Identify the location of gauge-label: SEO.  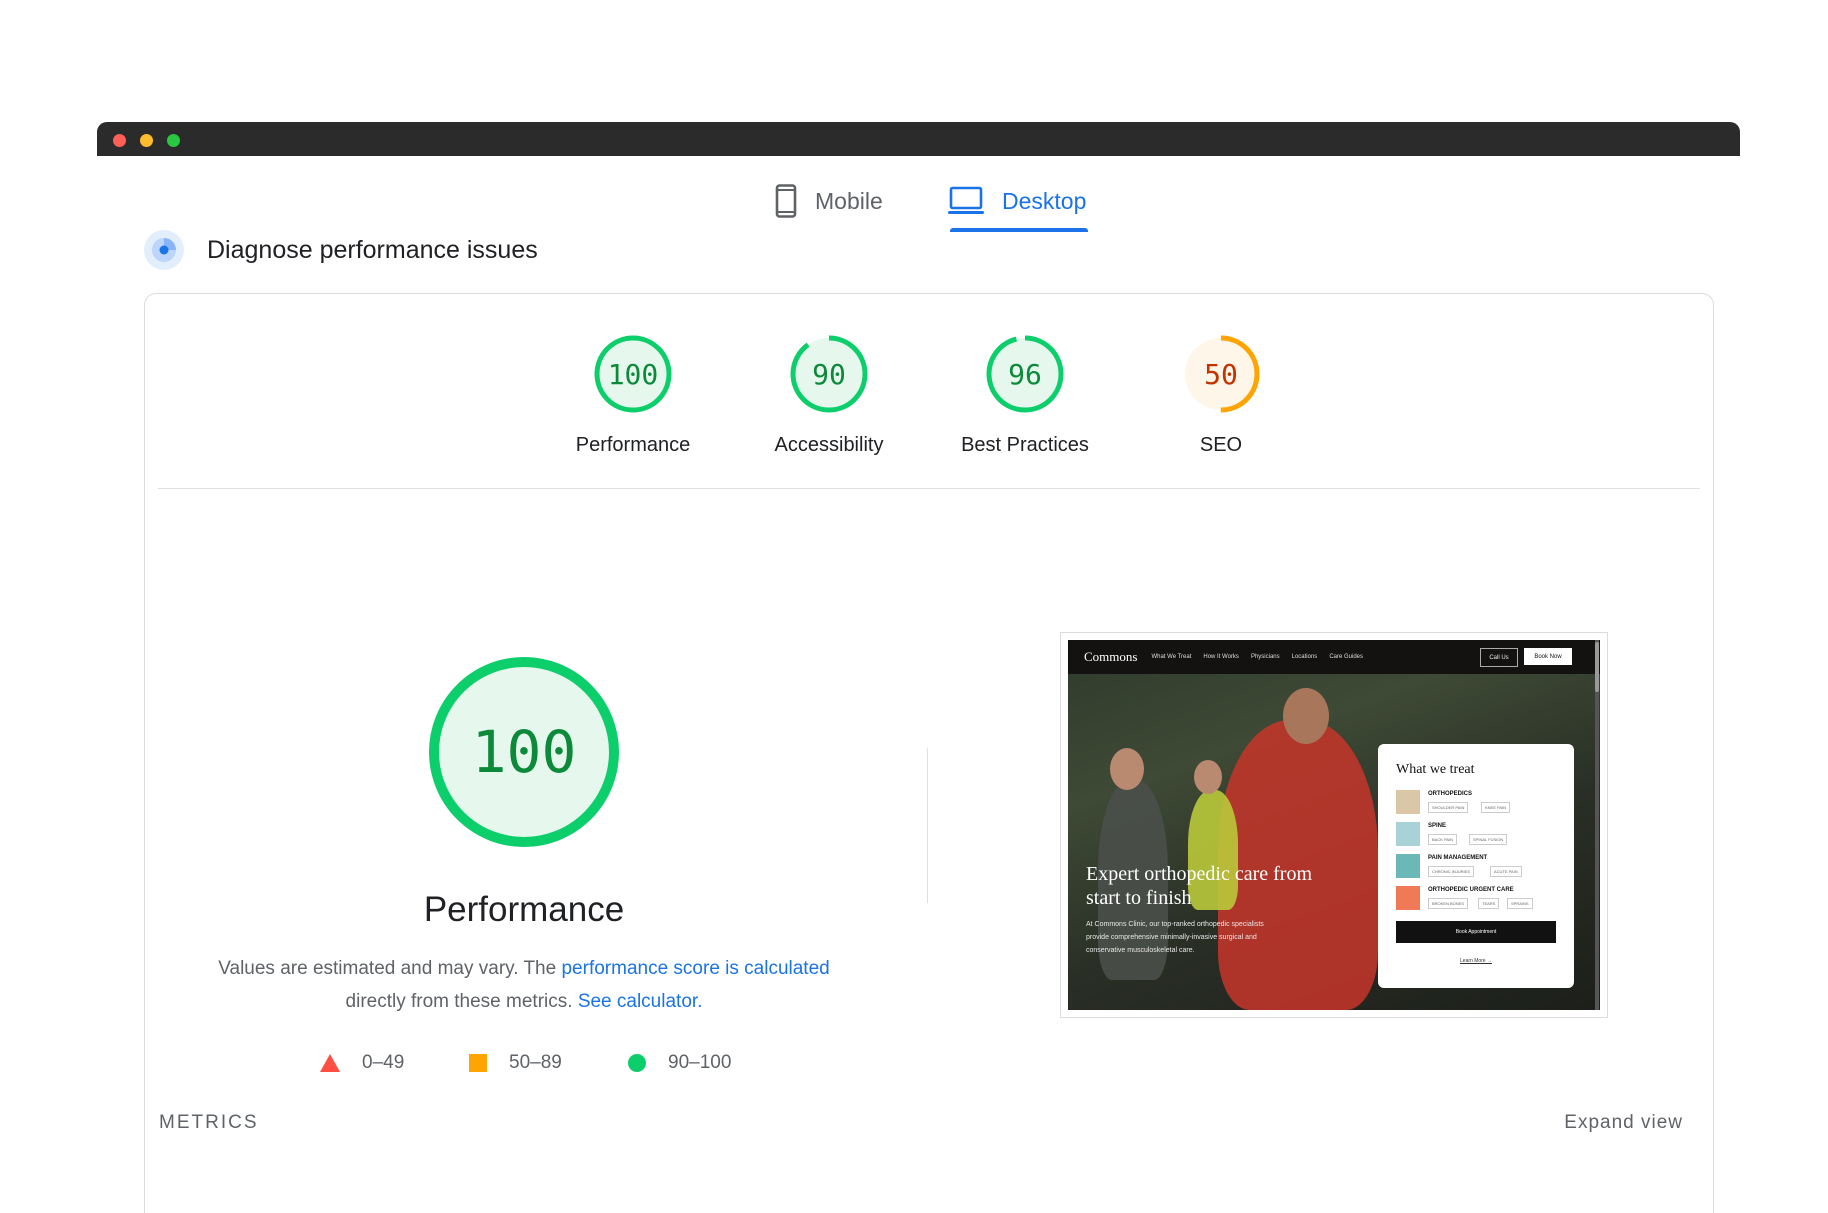
(1221, 445).